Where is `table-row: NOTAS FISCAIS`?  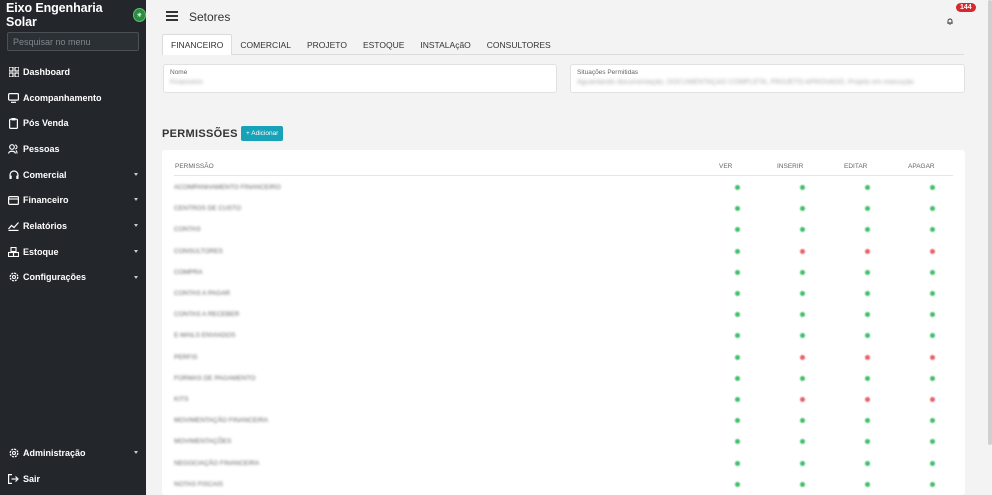
table-row: NOTAS FISCAIS is located at coordinates (563, 484).